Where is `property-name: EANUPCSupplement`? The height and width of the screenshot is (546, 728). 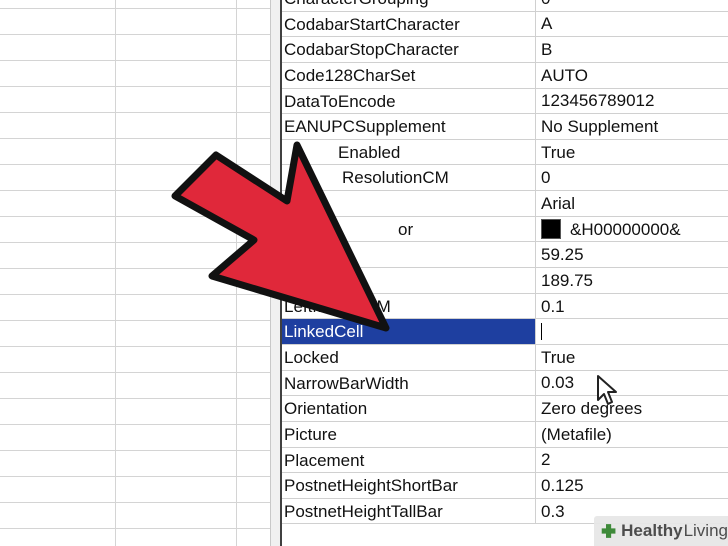 property-name: EANUPCSupplement is located at coordinates (409, 126).